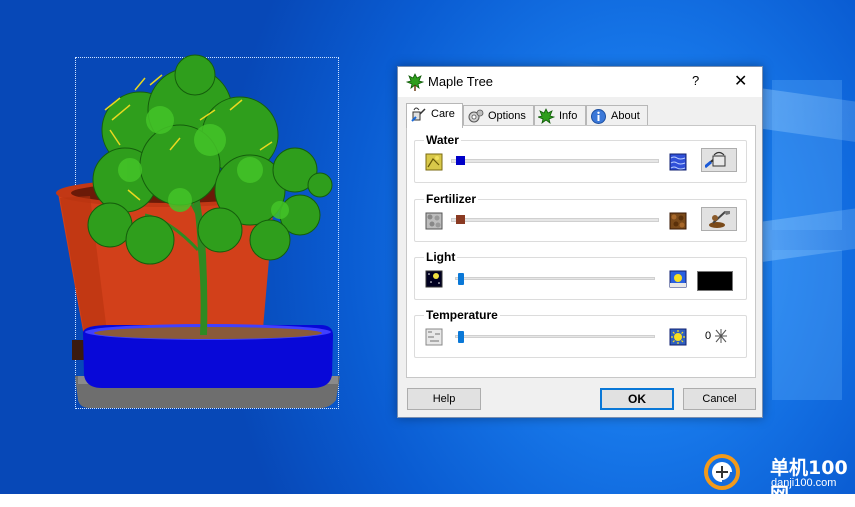 This screenshot has width=855, height=507. Describe the element at coordinates (740, 81) in the screenshot. I see `close-button: ✕` at that location.